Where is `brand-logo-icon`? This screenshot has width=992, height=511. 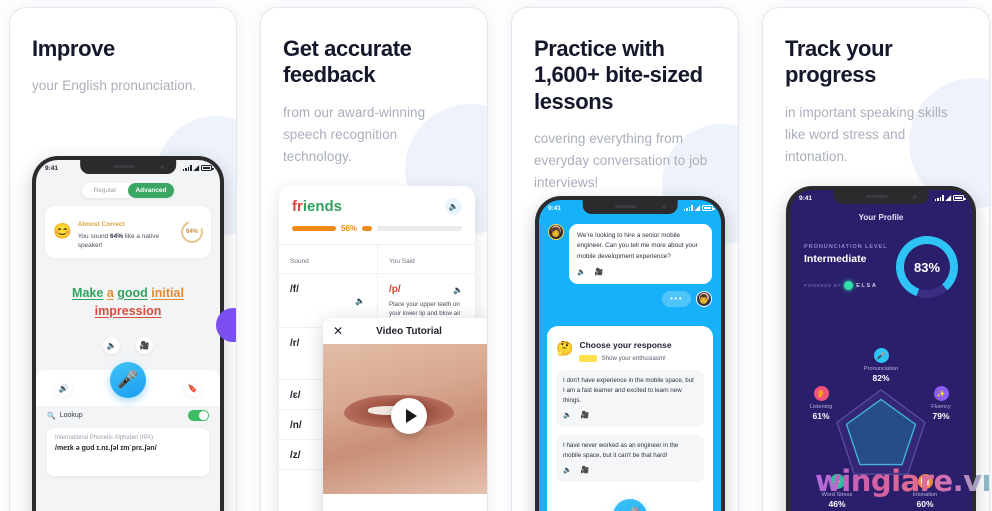
brand-logo-icon is located at coordinates (849, 285).